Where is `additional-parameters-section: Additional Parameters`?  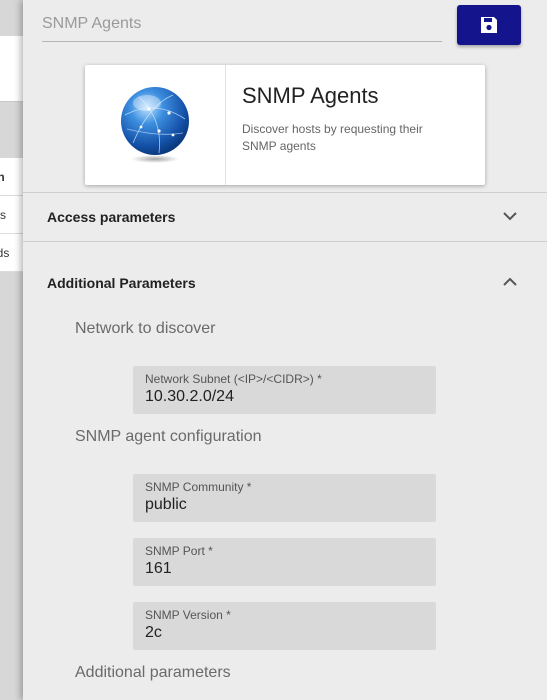 additional-parameters-section: Additional Parameters is located at coordinates (285, 282).